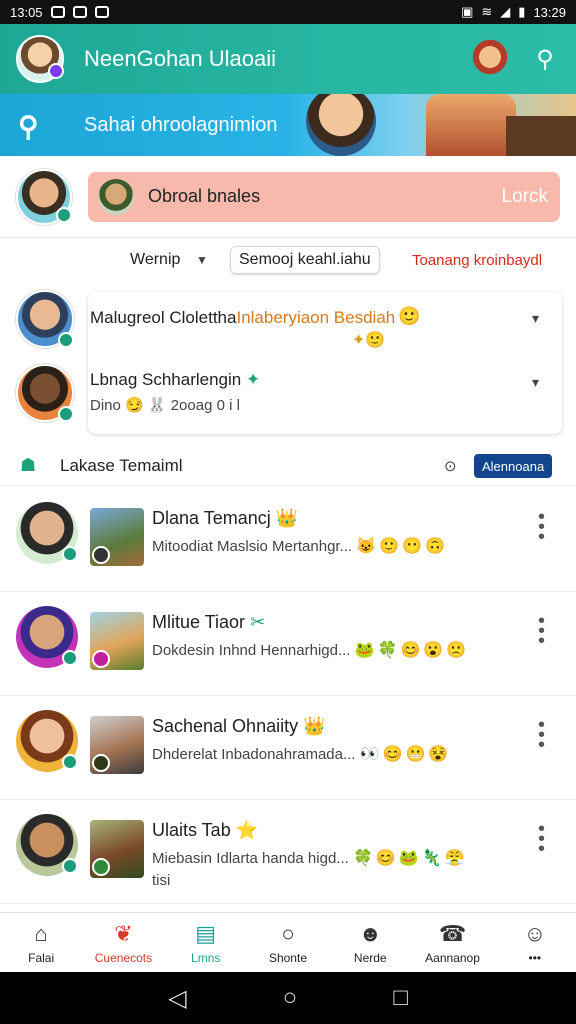 The width and height of the screenshot is (576, 1024). I want to click on clock-left: 13:05, so click(26, 12).